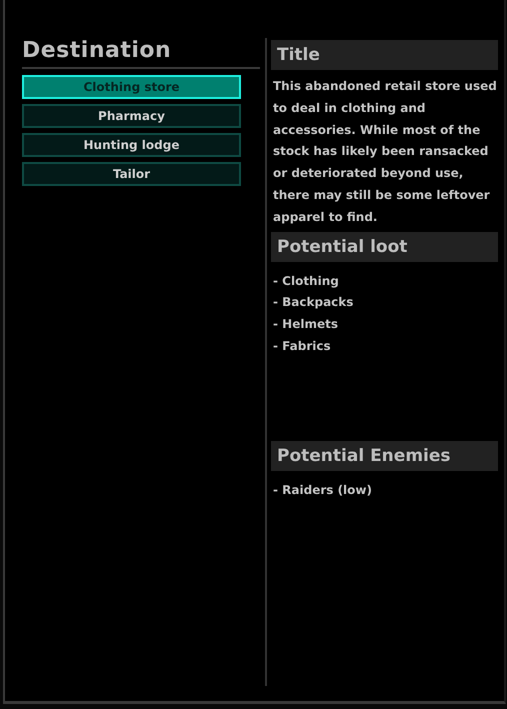 This screenshot has width=507, height=709. I want to click on destination-item: Pharmacy, so click(131, 116).